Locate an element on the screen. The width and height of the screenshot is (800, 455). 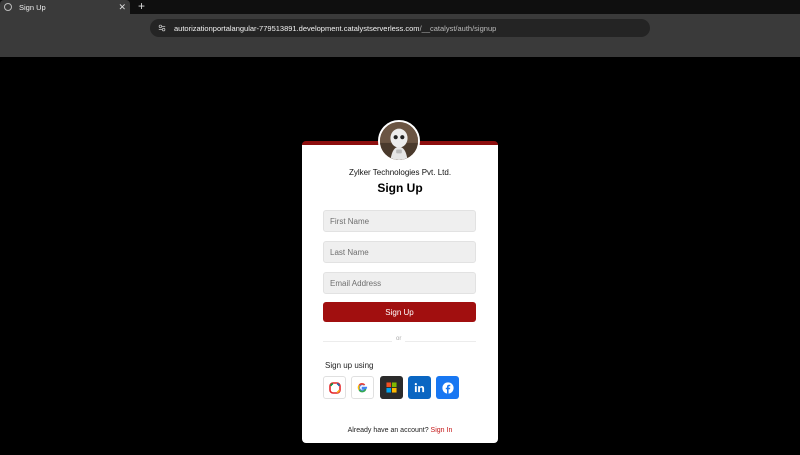
google-icon is located at coordinates (362, 388).